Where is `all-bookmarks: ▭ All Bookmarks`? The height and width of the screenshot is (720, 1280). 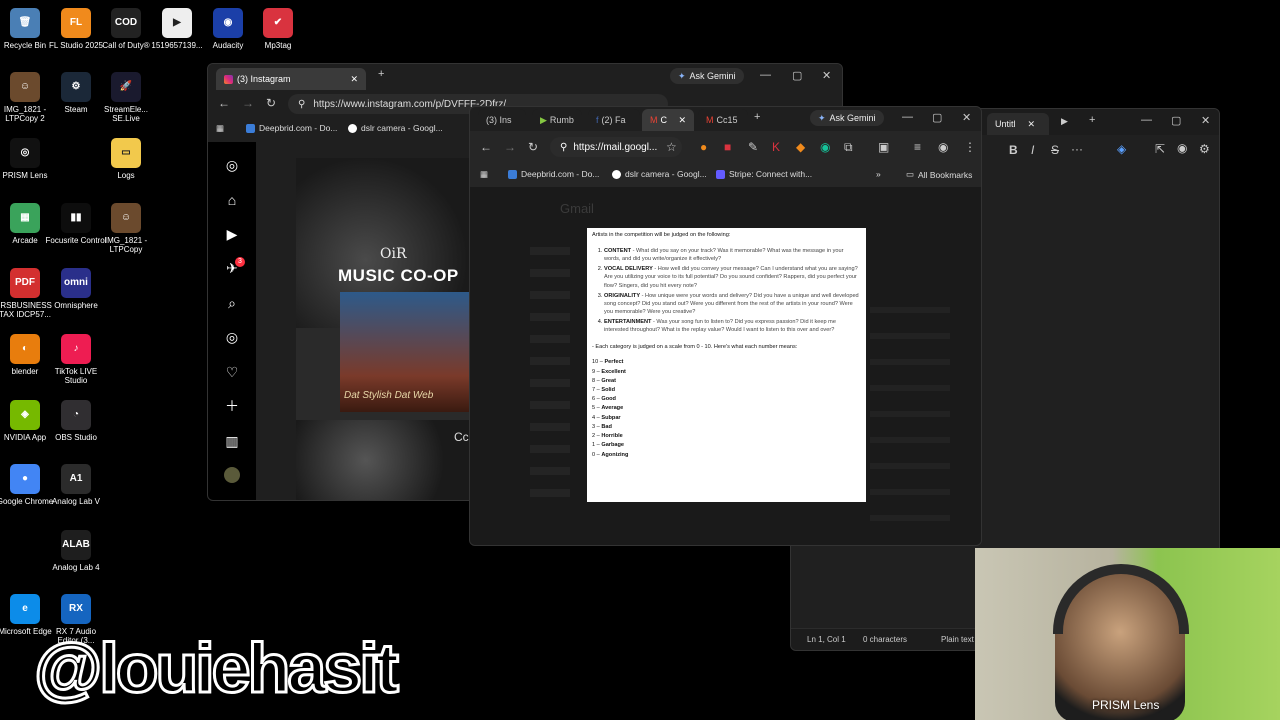 all-bookmarks: ▭ All Bookmarks is located at coordinates (939, 174).